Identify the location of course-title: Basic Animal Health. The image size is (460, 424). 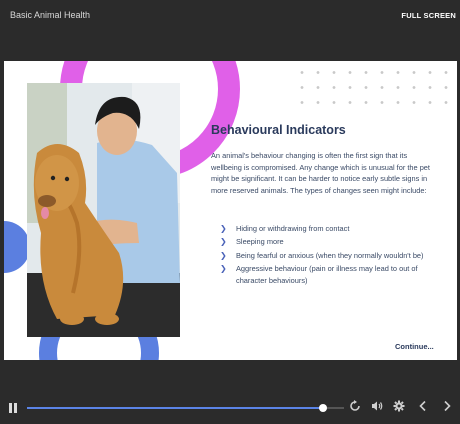
(50, 15).